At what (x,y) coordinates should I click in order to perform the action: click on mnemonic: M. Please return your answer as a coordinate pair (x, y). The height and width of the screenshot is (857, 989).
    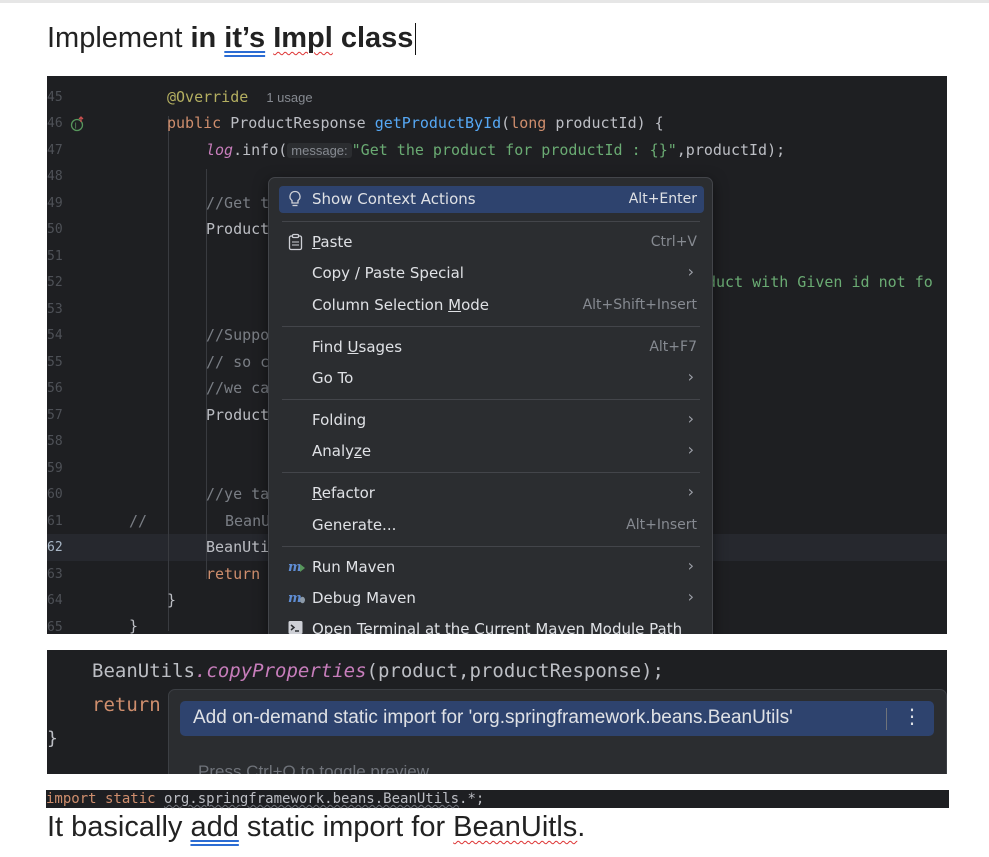
    Looking at the image, I should click on (455, 305).